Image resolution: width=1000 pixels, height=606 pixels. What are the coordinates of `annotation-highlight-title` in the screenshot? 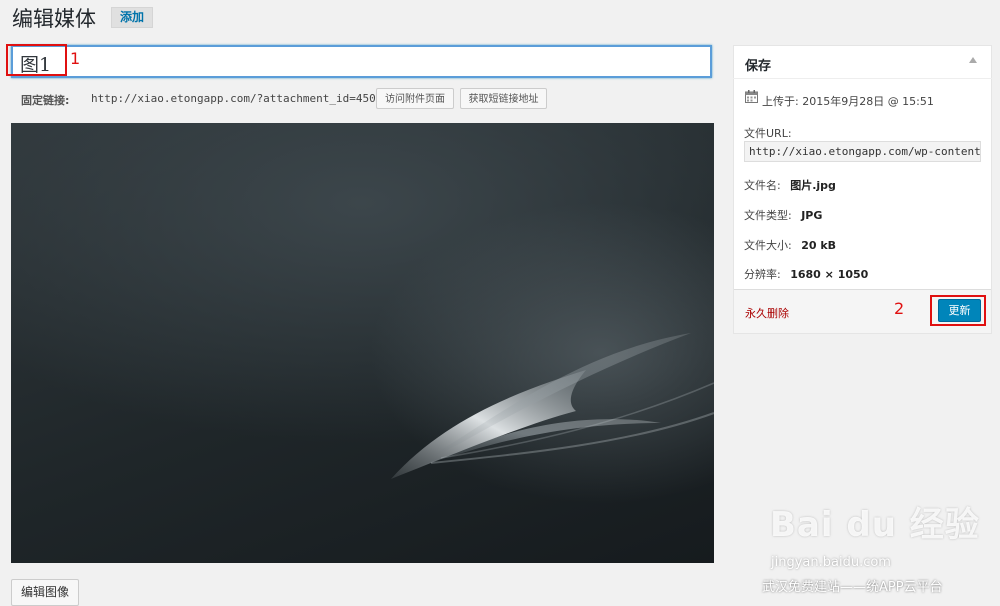 It's located at (36, 60).